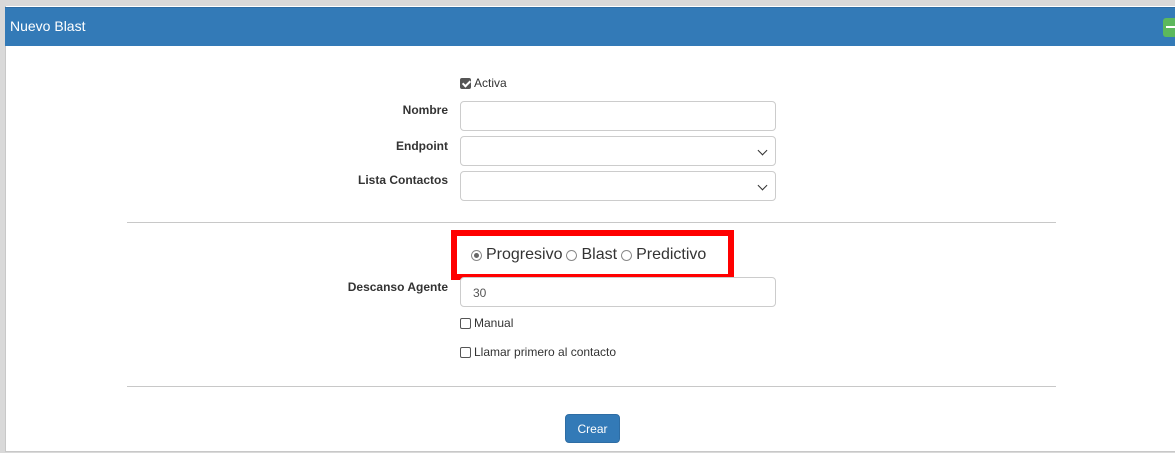 The image size is (1175, 453). Describe the element at coordinates (465, 323) in the screenshot. I see `manual-checkbox` at that location.